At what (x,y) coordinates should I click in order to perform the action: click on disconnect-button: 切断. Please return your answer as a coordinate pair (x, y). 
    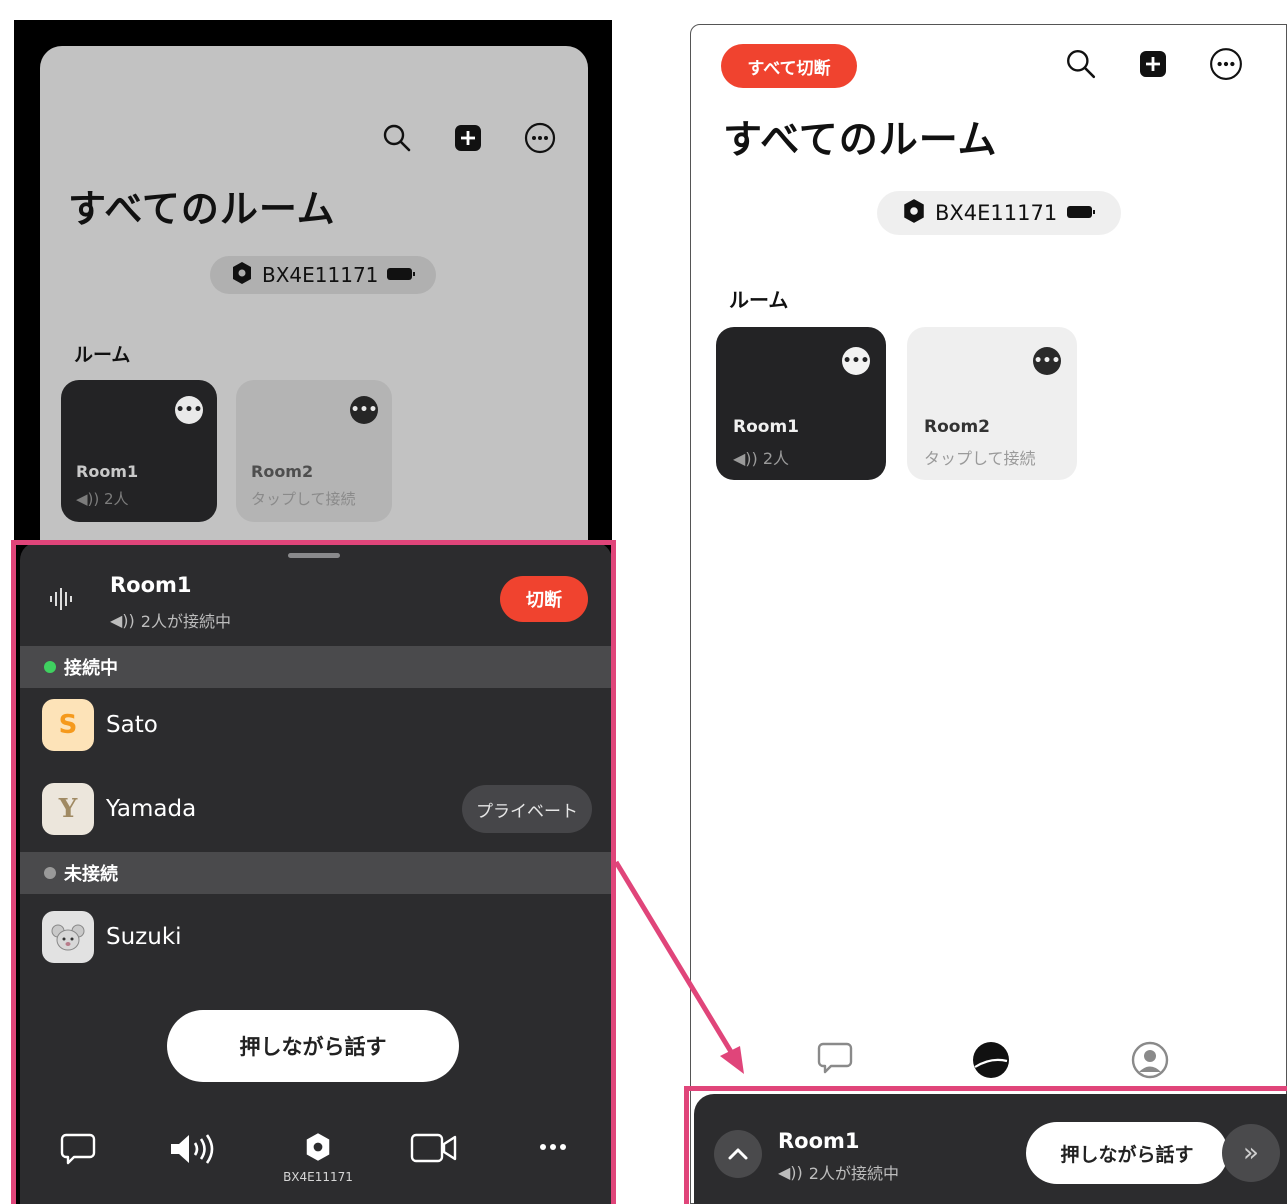
    Looking at the image, I should click on (544, 599).